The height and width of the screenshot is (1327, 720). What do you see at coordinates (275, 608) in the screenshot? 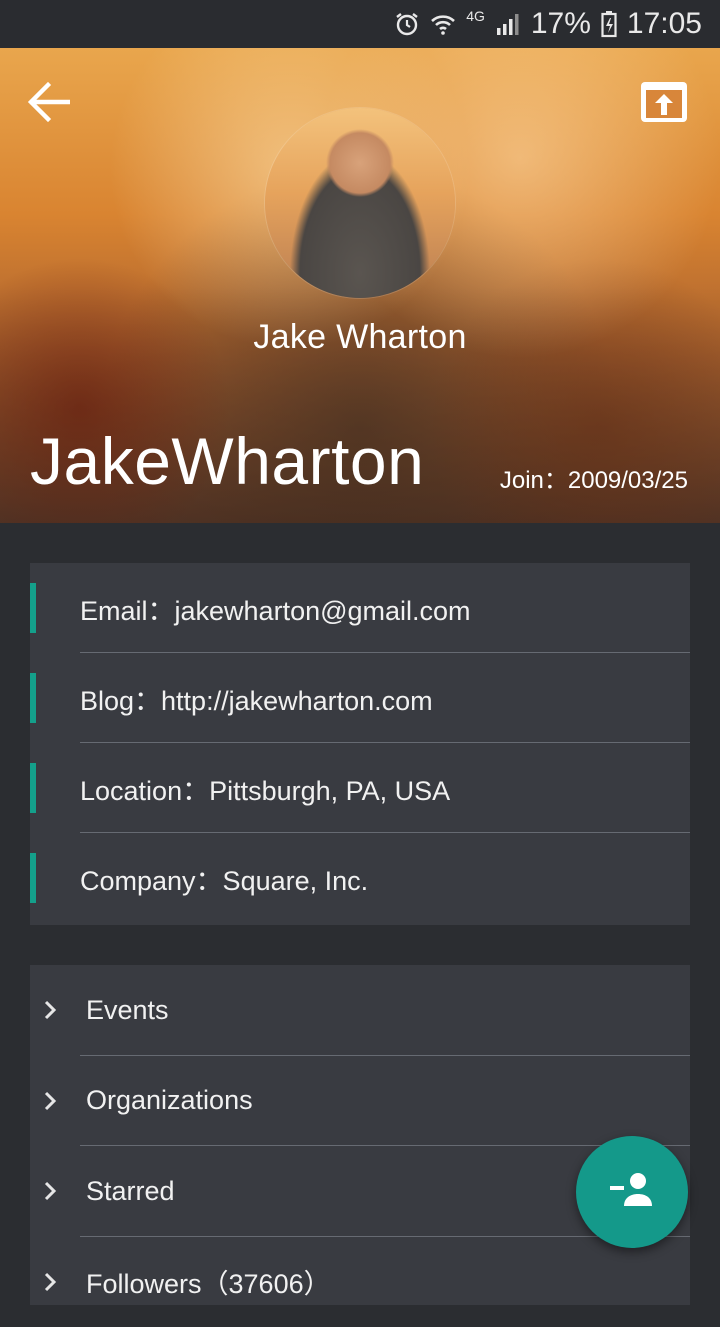
I see `email-label: Email：jakewharton@gmail.com` at bounding box center [275, 608].